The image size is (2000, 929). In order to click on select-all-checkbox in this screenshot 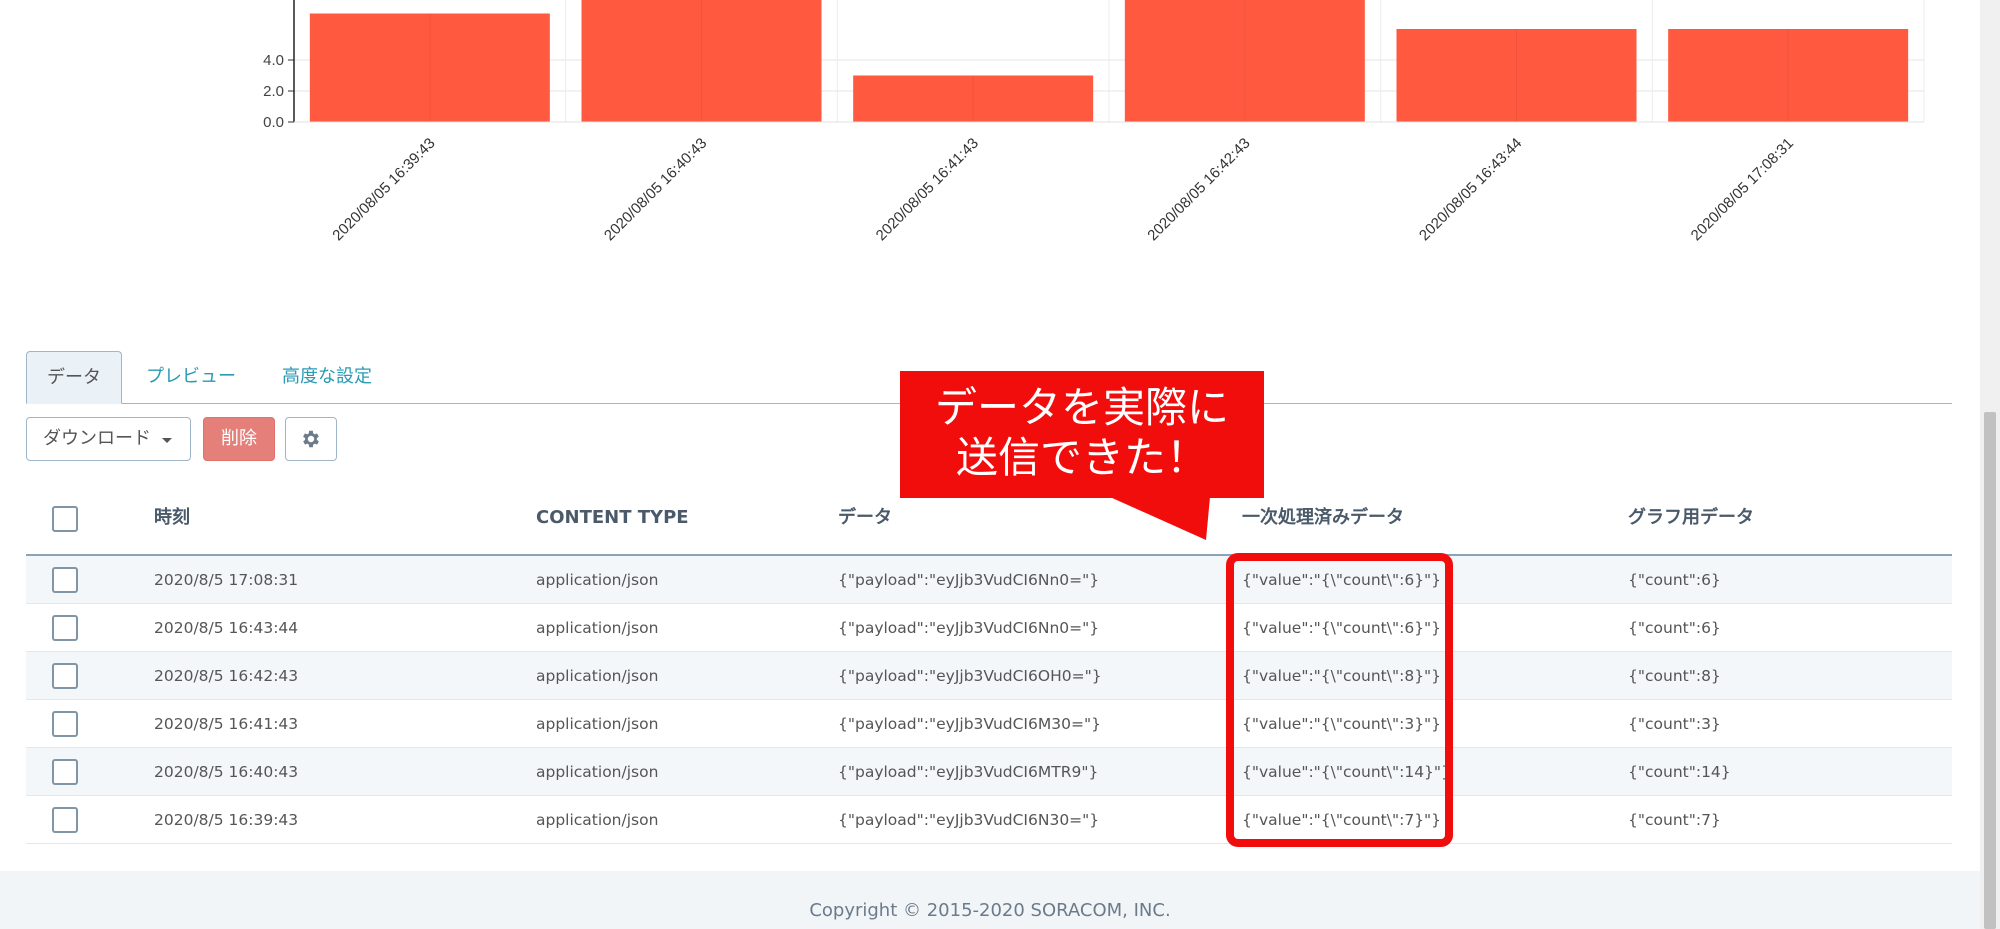, I will do `click(65, 519)`.